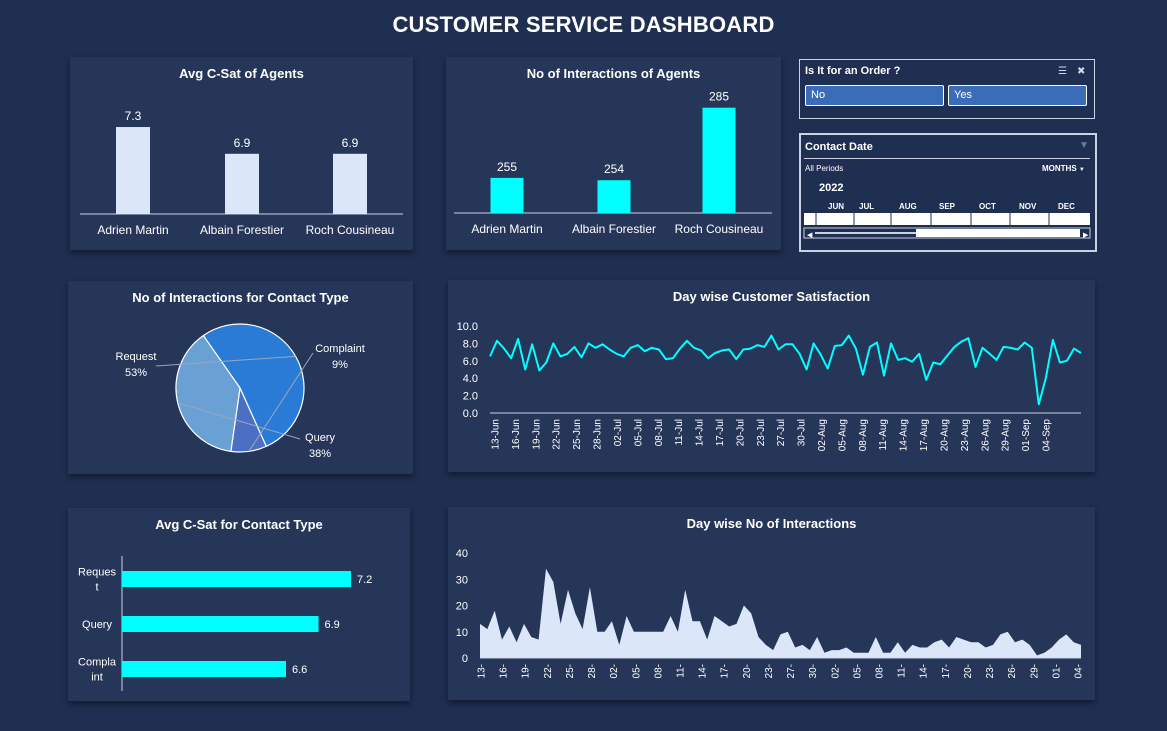 This screenshot has width=1167, height=731. I want to click on x-tick-label: 02-, so click(835, 671).